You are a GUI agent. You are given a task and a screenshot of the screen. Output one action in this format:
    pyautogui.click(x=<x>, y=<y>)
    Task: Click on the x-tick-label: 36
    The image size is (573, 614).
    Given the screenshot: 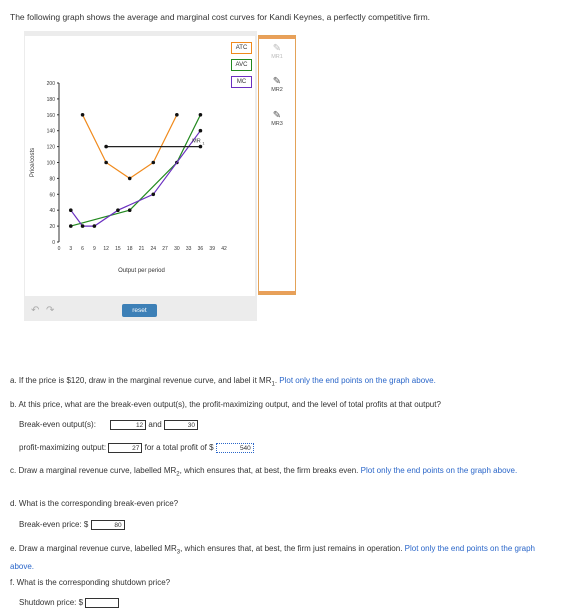 What is the action you would take?
    pyautogui.click(x=201, y=249)
    